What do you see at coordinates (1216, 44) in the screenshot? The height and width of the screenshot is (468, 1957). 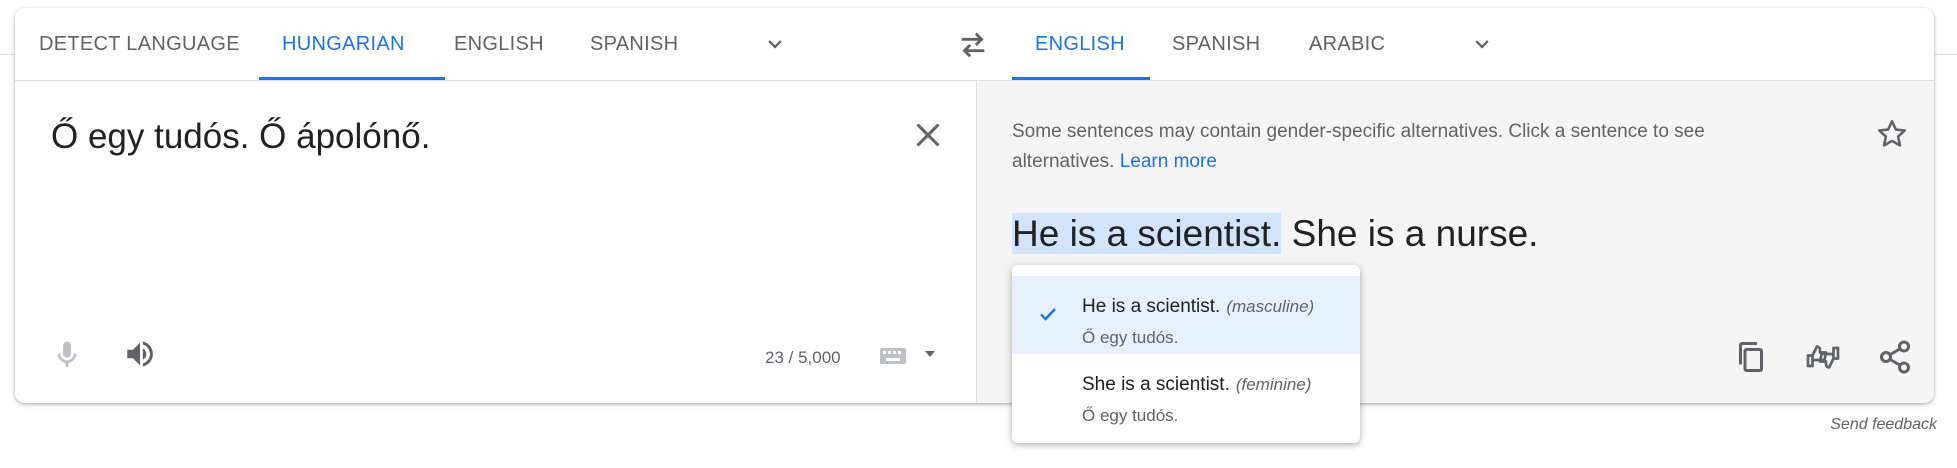 I see `tab-target-spanish: SPANISH` at bounding box center [1216, 44].